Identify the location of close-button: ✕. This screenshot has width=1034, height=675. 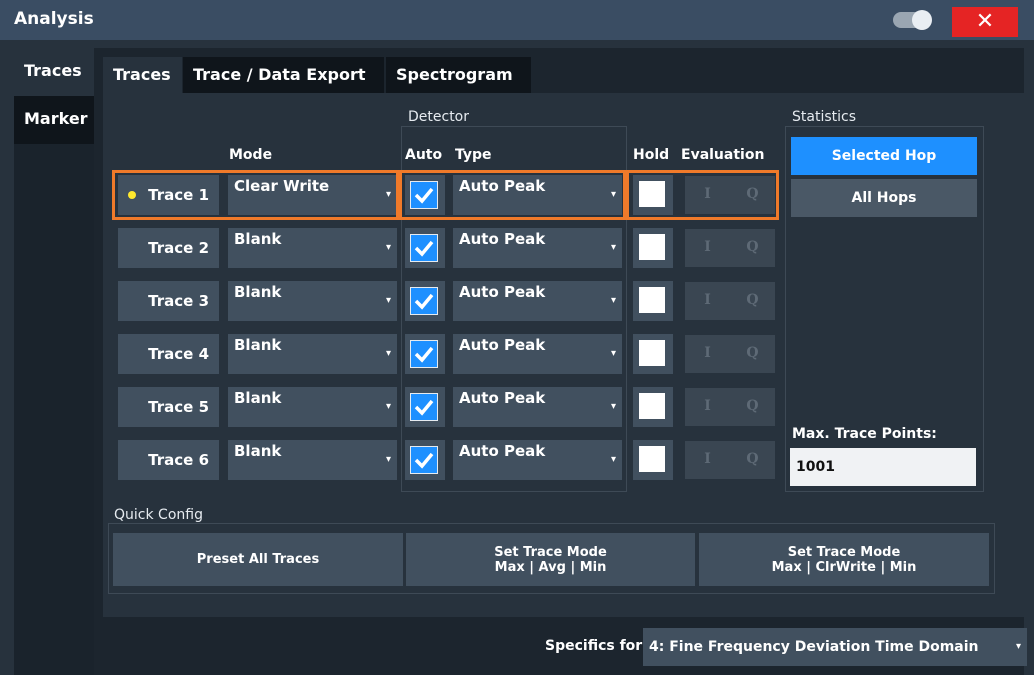
(985, 22).